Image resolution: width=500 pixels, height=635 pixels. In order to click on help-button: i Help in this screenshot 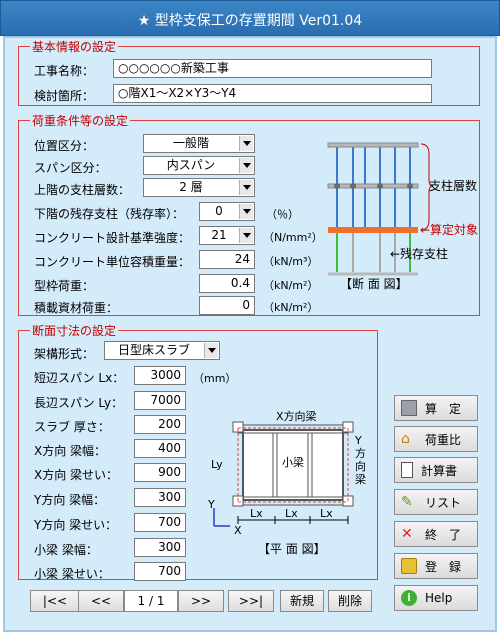, I will do `click(436, 598)`.